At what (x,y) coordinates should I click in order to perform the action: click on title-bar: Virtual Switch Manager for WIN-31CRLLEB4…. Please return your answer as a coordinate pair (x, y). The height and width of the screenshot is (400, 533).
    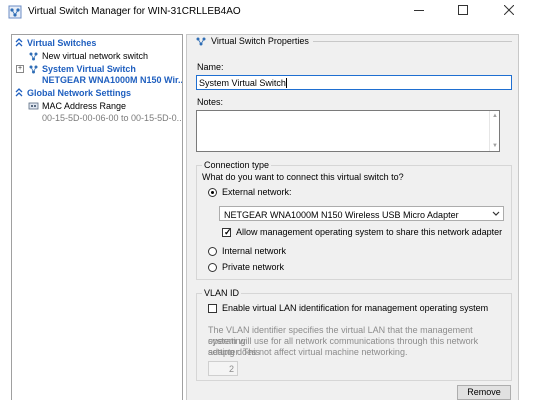
    Looking at the image, I should click on (266, 12).